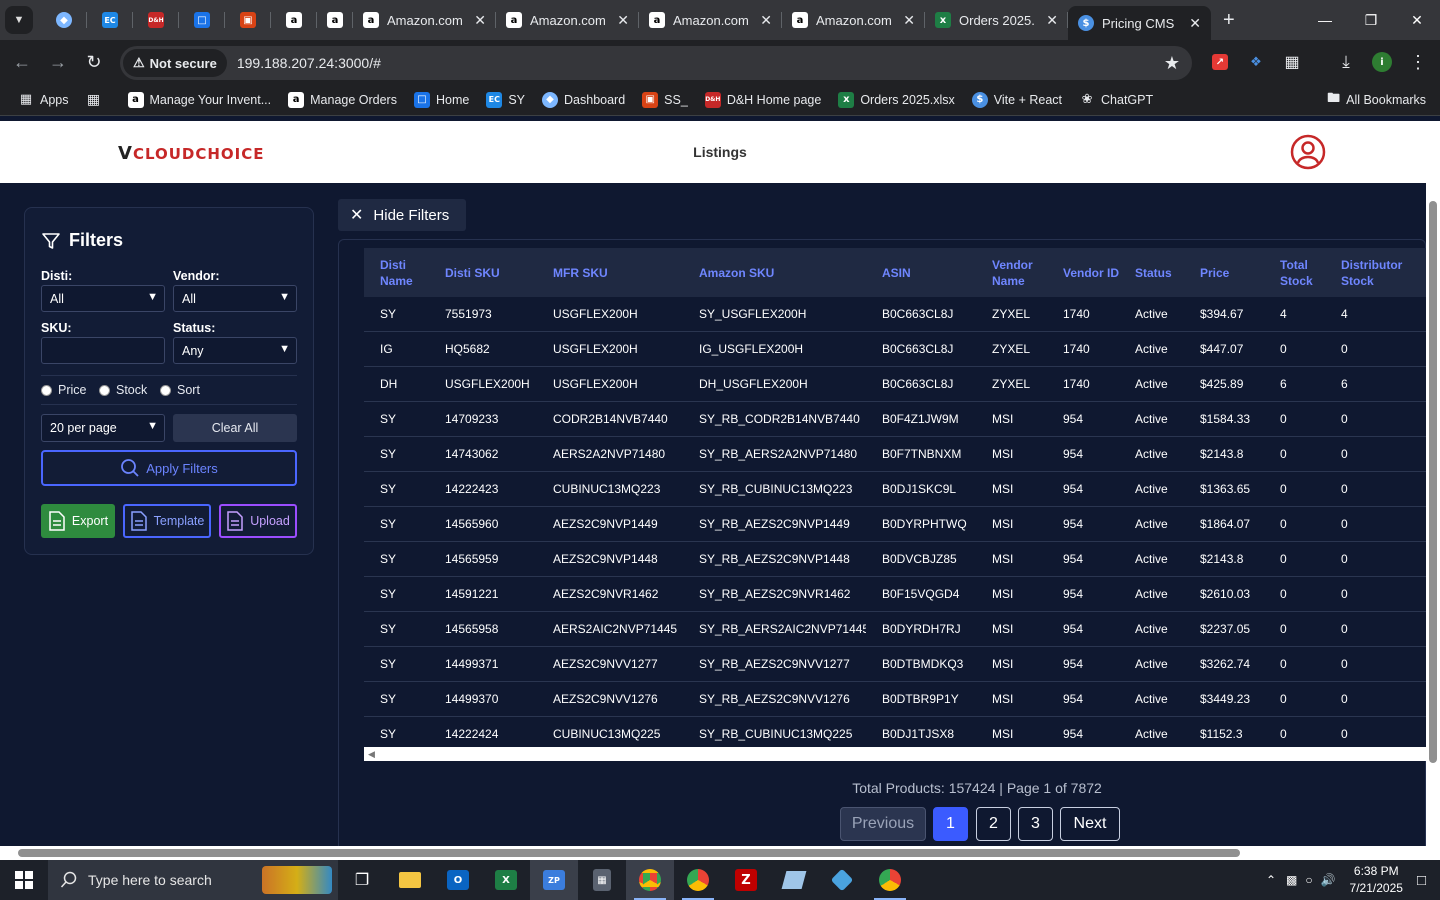 The image size is (1440, 900). What do you see at coordinates (650, 880) in the screenshot?
I see `chrome-icon` at bounding box center [650, 880].